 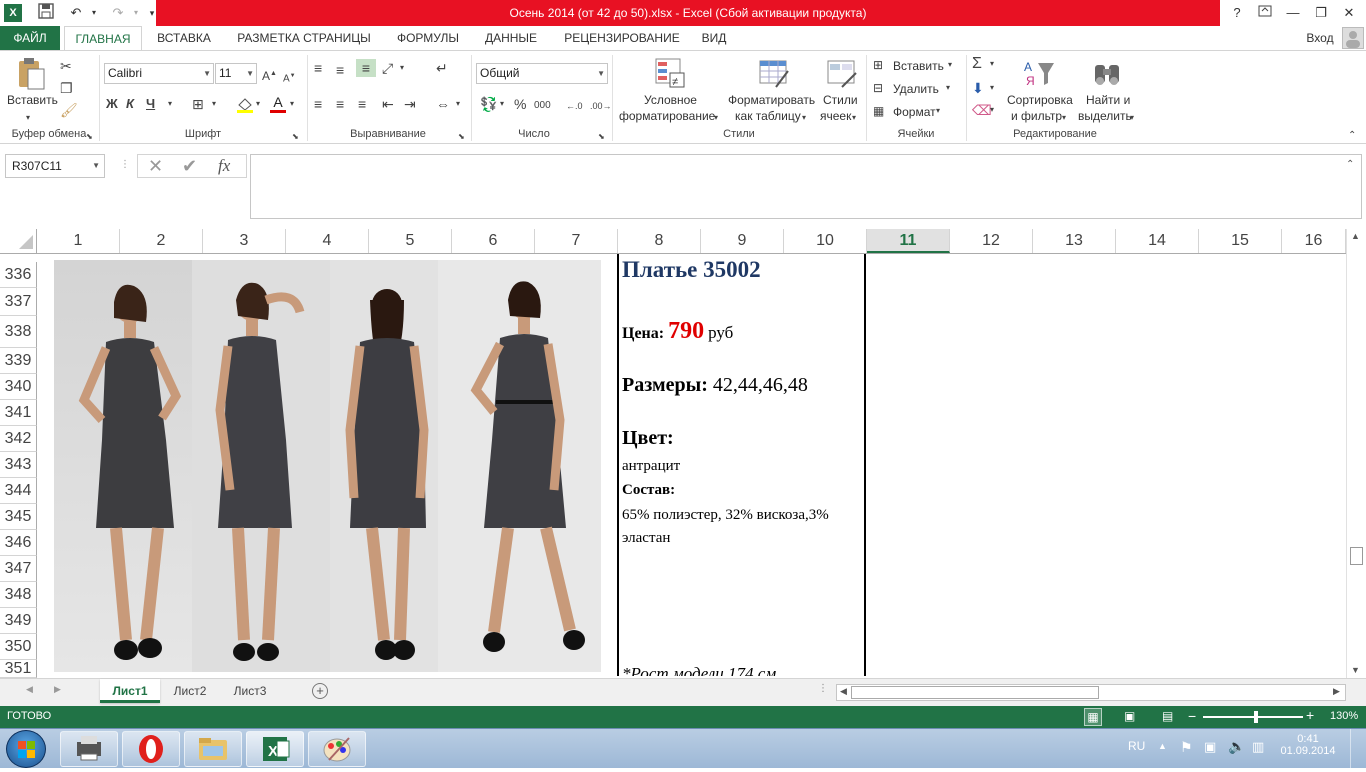 What do you see at coordinates (991, 241) in the screenshot?
I see `column-header: 12` at bounding box center [991, 241].